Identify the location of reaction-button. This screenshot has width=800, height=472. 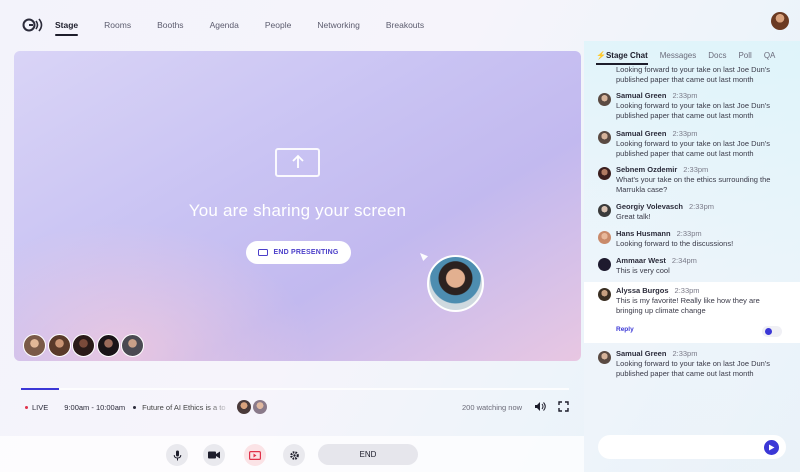
(772, 331).